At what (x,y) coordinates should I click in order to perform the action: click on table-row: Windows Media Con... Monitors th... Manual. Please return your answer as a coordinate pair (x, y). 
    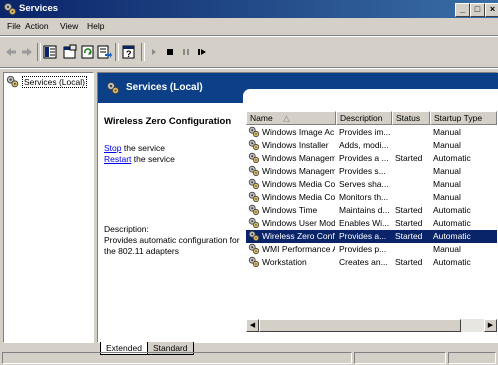
    Looking at the image, I should click on (371, 197).